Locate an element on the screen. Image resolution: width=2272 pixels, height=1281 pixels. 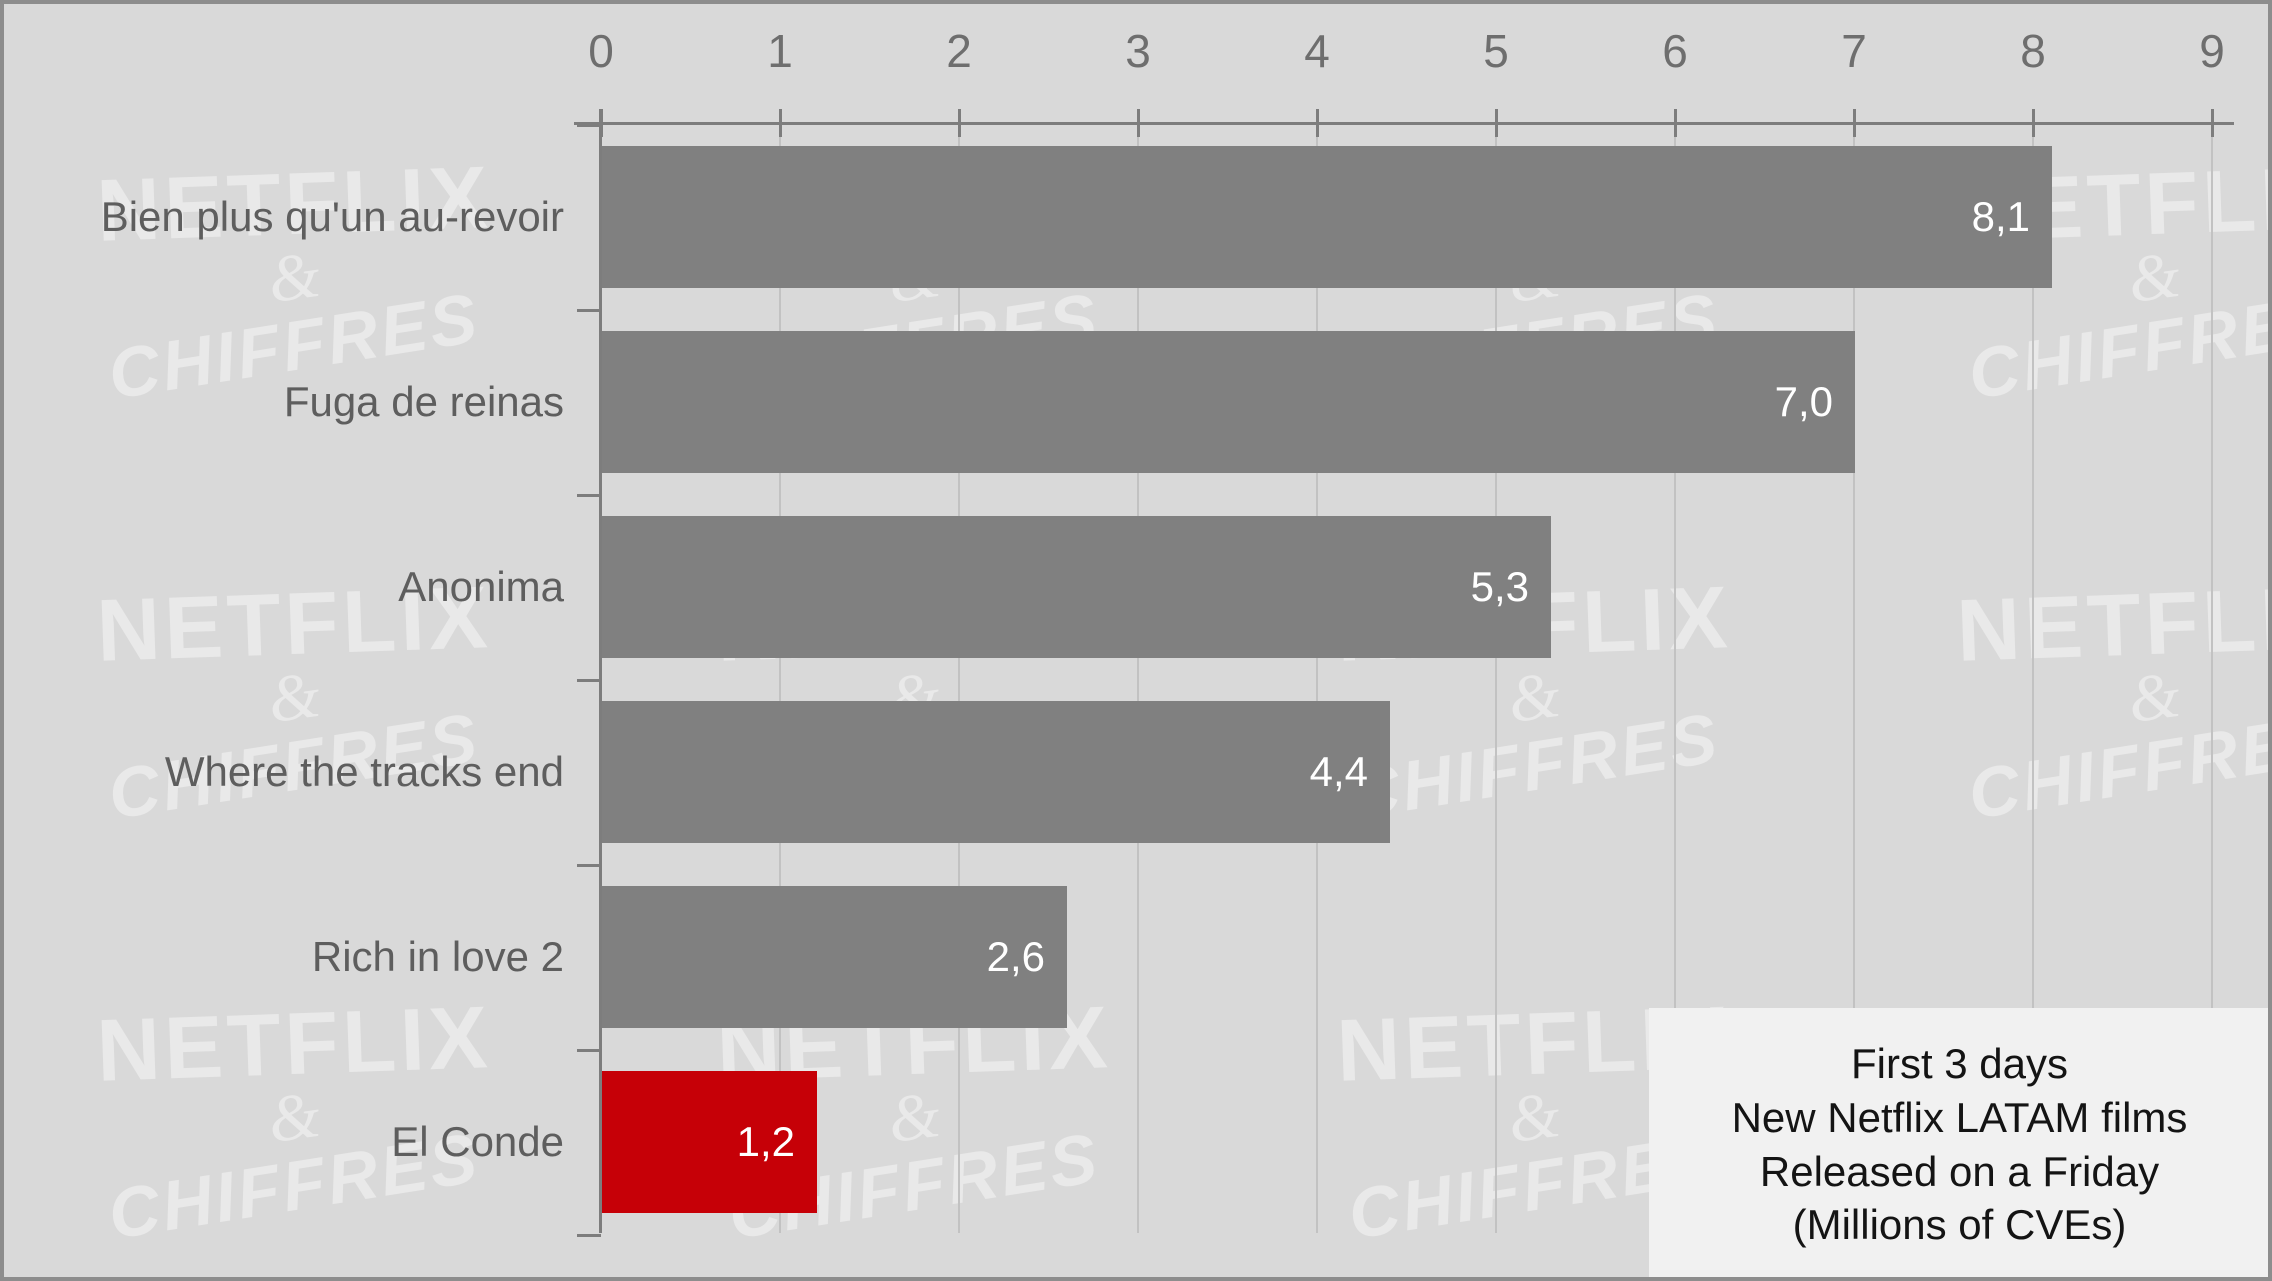
category-label: El Conde is located at coordinates (477, 1141).